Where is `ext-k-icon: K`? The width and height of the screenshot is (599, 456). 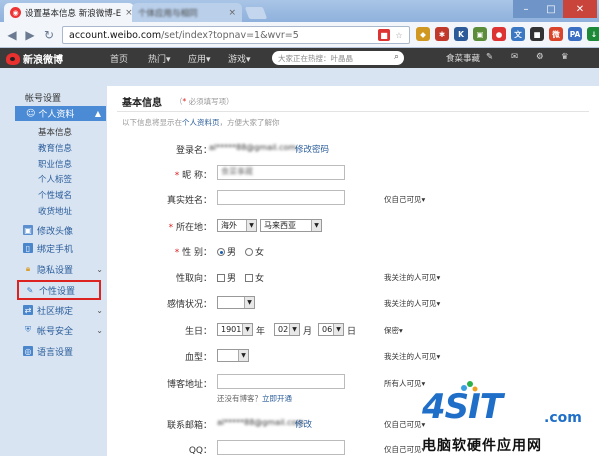 ext-k-icon: K is located at coordinates (461, 34).